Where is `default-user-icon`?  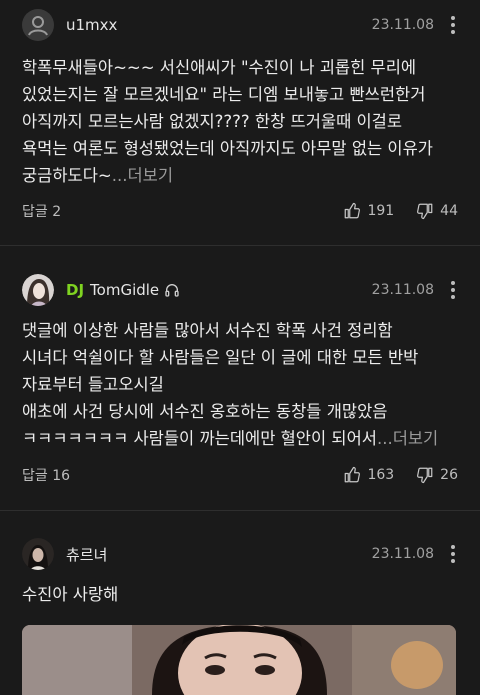 default-user-icon is located at coordinates (38, 25).